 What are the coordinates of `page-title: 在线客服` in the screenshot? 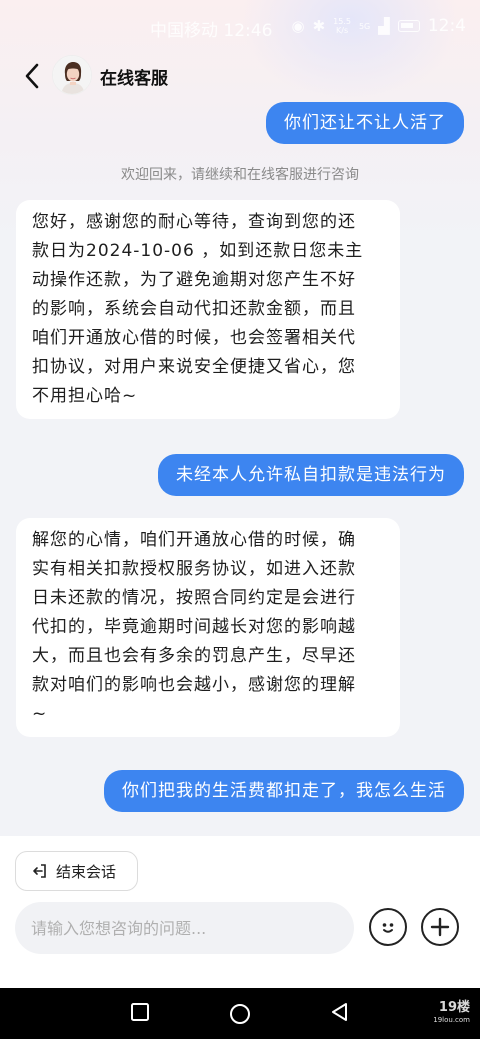 It's located at (134, 79).